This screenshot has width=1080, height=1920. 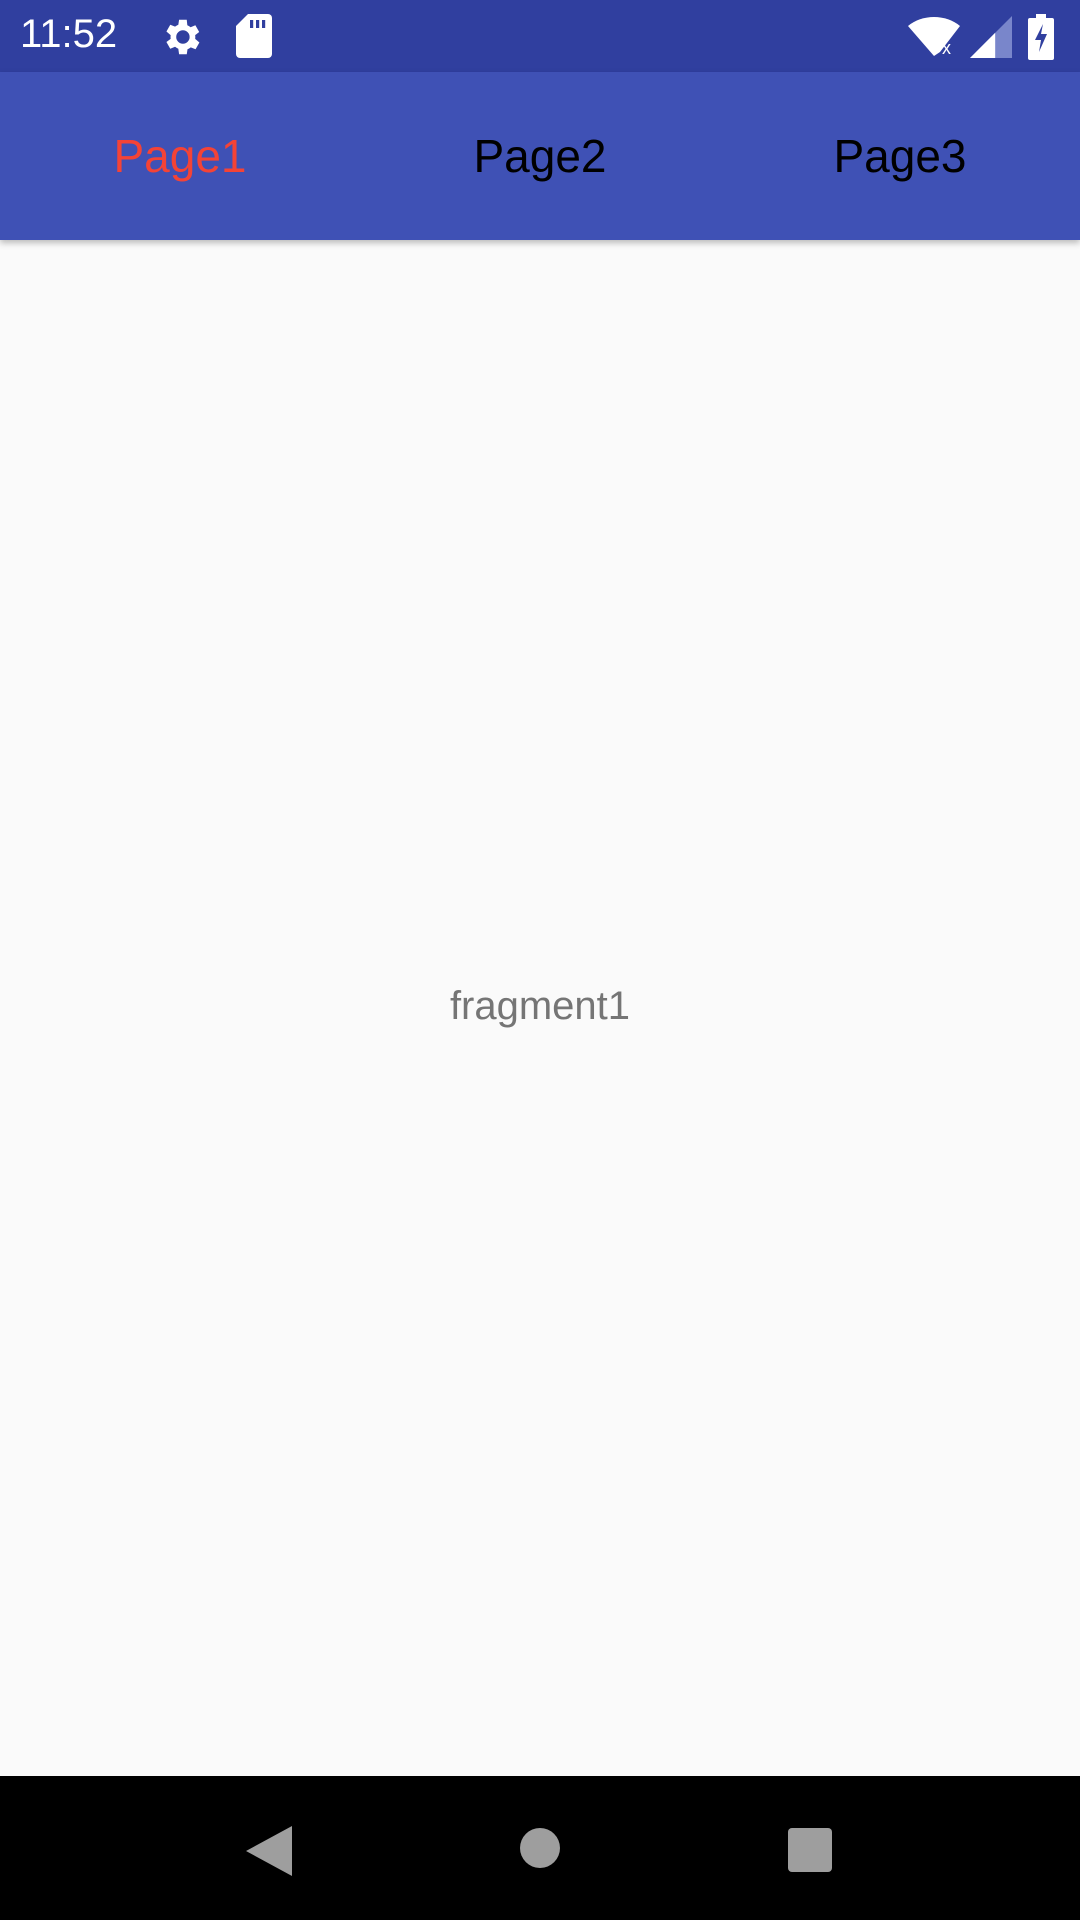 I want to click on recents-icon, so click(x=810, y=1850).